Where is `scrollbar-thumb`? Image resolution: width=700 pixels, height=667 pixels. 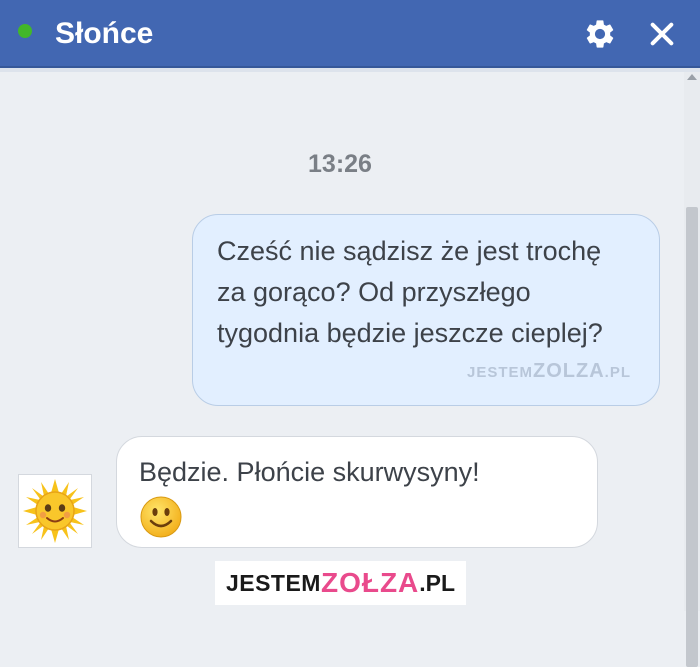
scrollbar-thumb is located at coordinates (692, 437).